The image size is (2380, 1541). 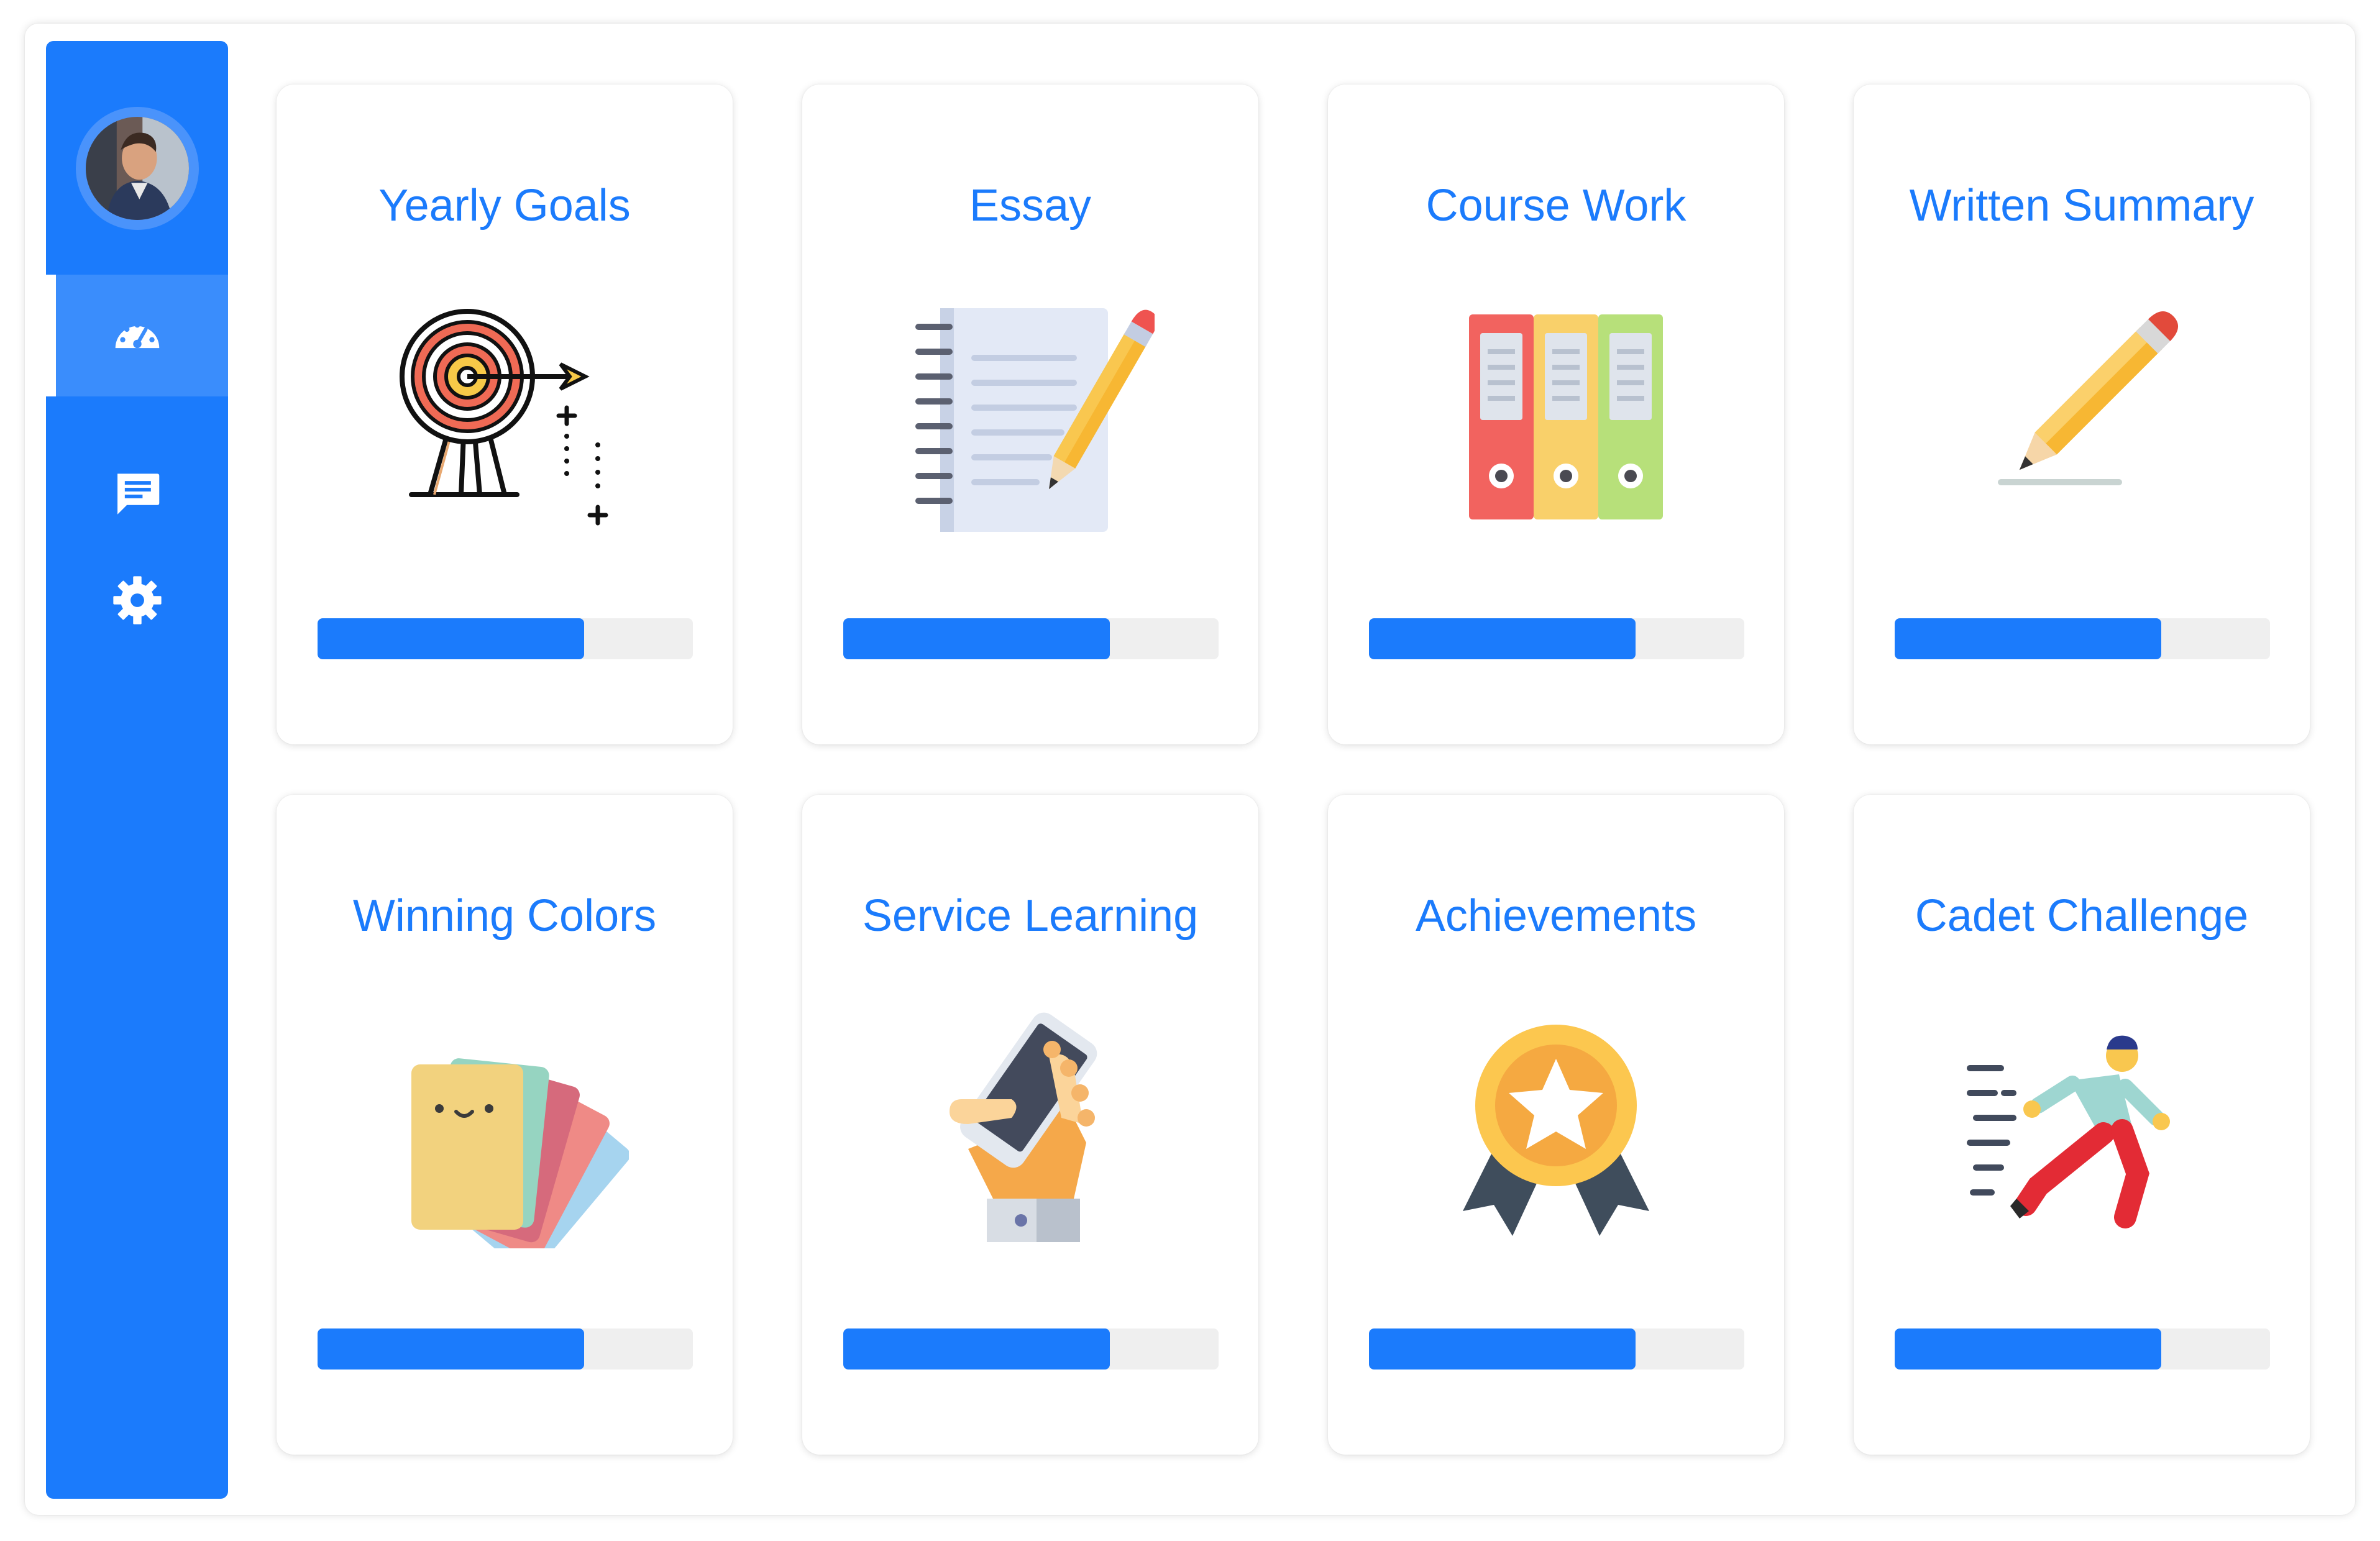 I want to click on card-written-summary: Written Summary, so click(x=2082, y=414).